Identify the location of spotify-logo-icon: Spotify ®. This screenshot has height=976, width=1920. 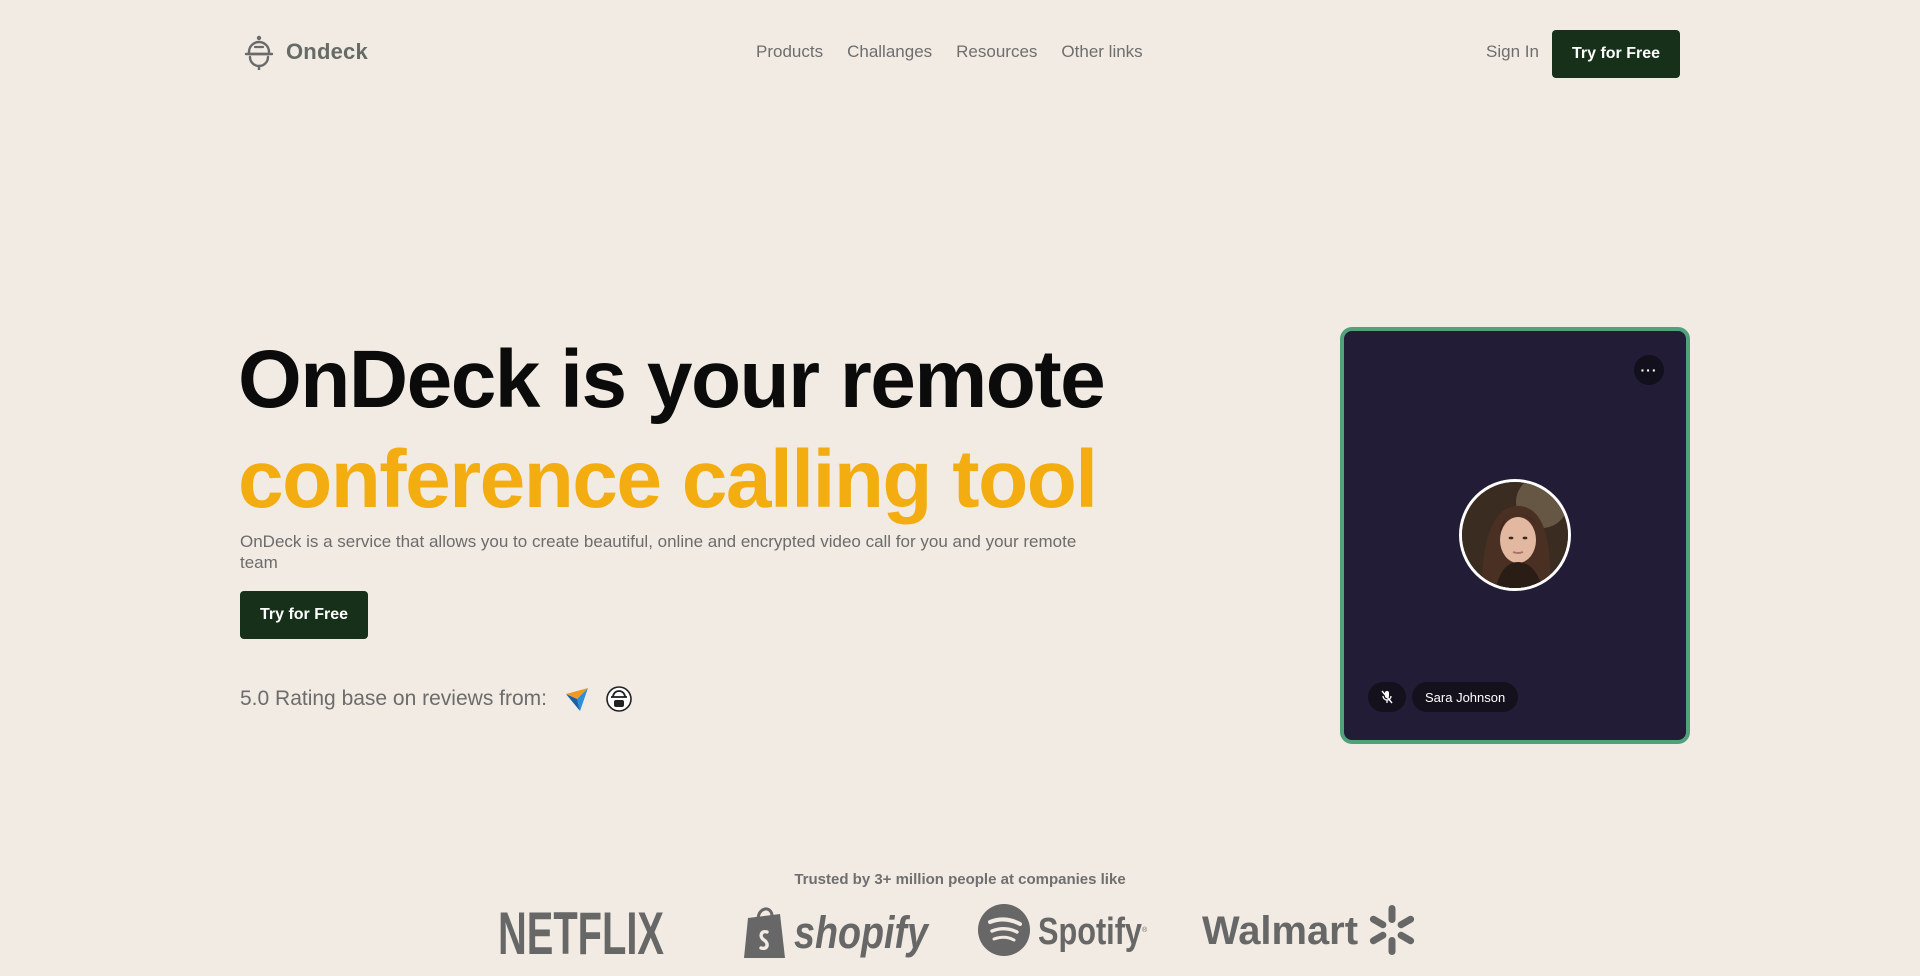
(1064, 930).